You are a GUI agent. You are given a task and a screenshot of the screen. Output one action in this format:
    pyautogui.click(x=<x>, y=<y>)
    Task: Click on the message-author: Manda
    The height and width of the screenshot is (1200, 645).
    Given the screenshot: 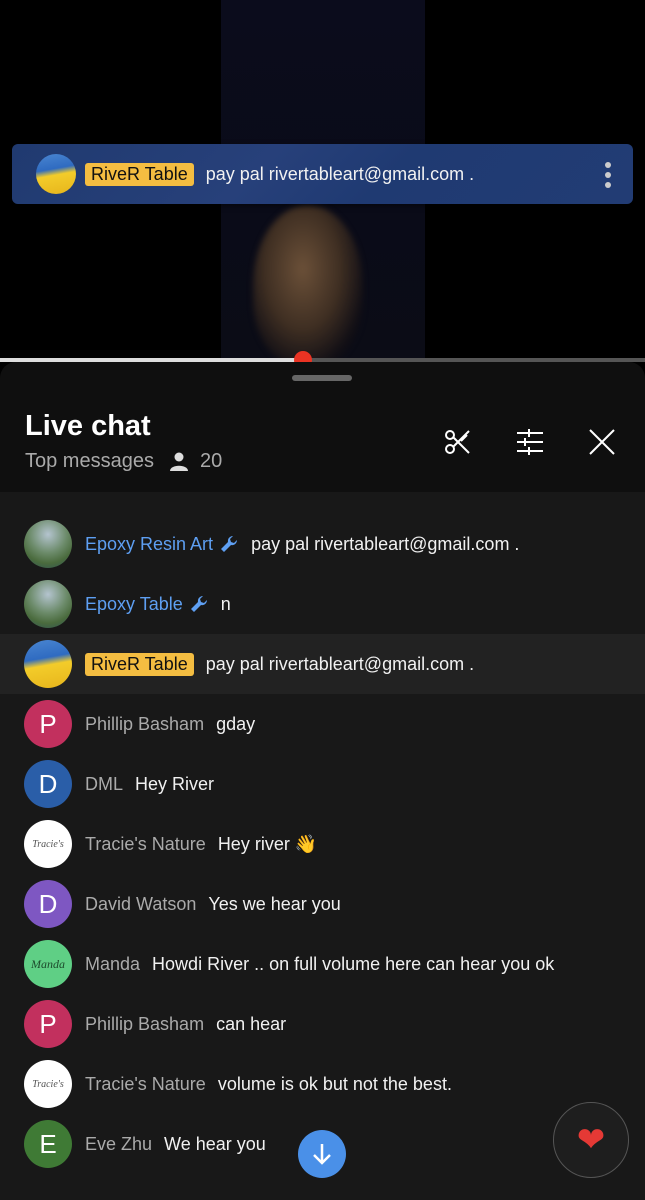 What is the action you would take?
    pyautogui.click(x=112, y=964)
    